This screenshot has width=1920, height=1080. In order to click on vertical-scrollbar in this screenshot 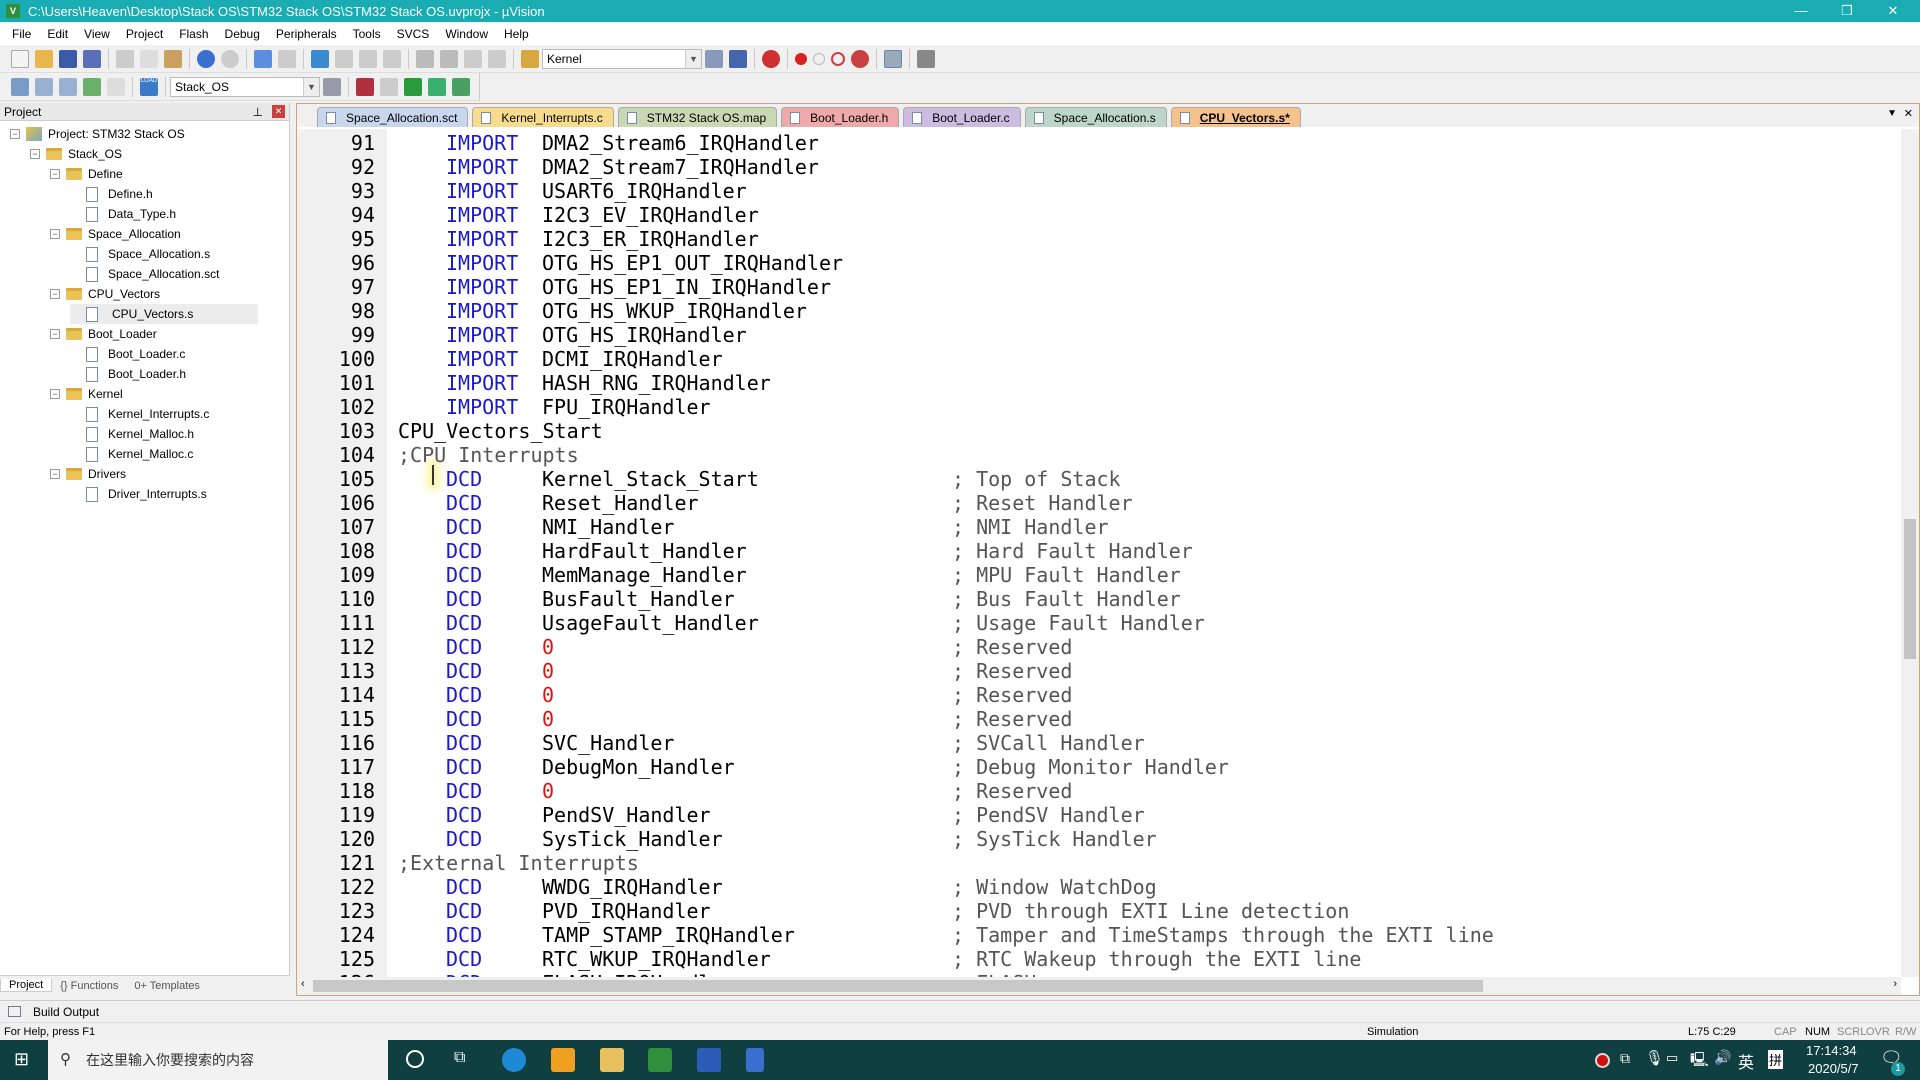, I will do `click(1910, 553)`.